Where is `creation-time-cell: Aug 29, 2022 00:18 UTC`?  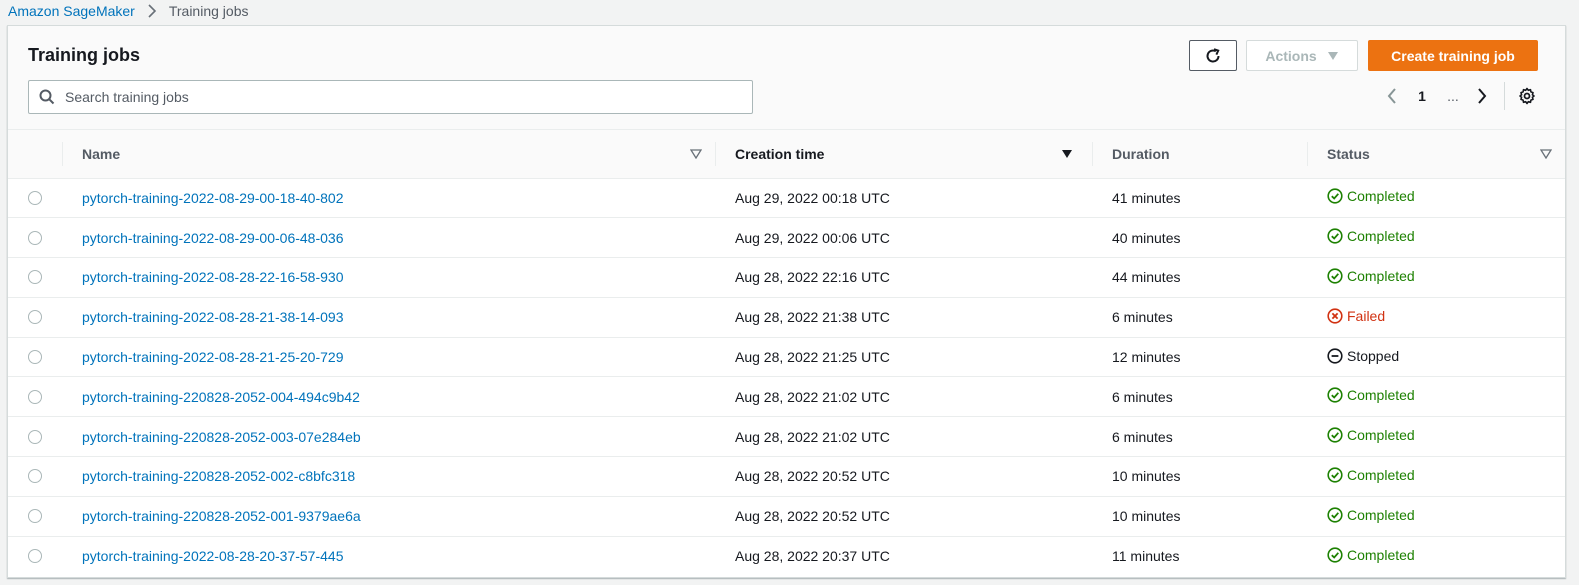 creation-time-cell: Aug 29, 2022 00:18 UTC is located at coordinates (903, 198).